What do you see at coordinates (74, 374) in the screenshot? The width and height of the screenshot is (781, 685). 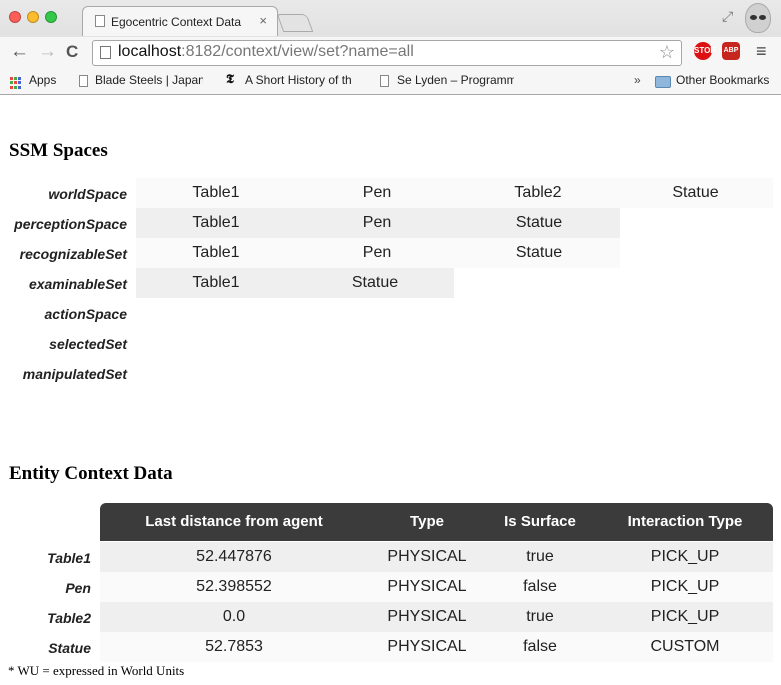 I see `row-label-manipulatedset: manipulatedSet` at bounding box center [74, 374].